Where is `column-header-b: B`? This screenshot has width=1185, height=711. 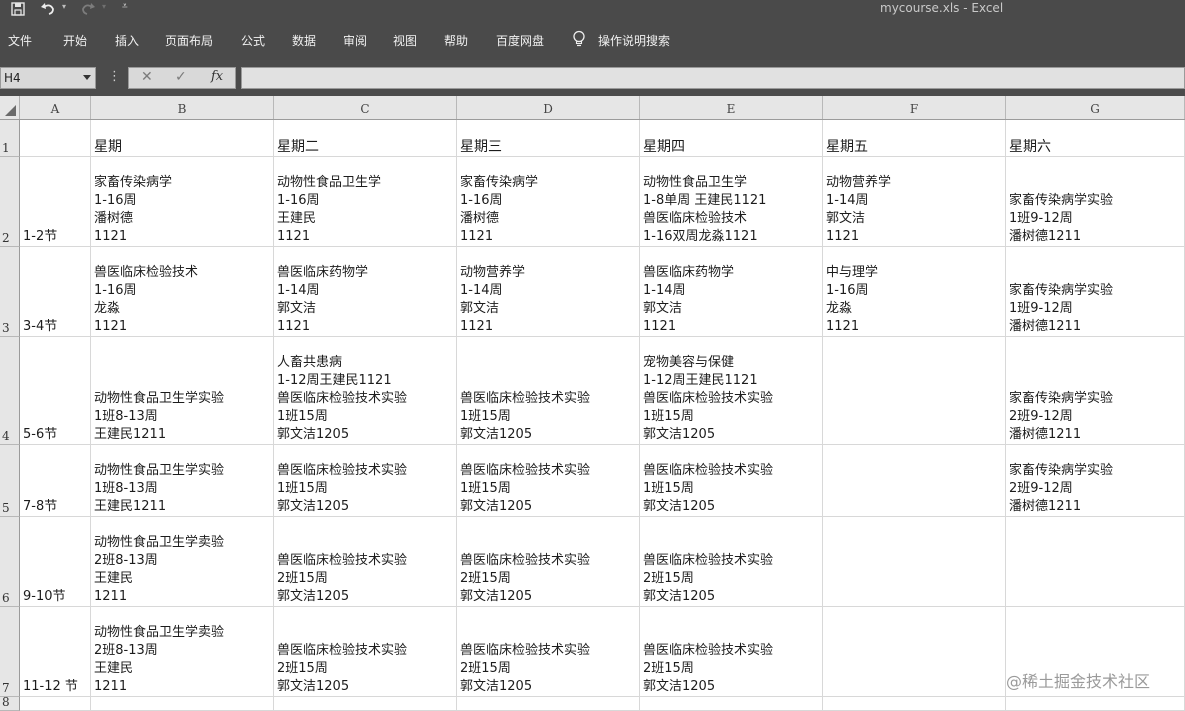 column-header-b: B is located at coordinates (182, 107).